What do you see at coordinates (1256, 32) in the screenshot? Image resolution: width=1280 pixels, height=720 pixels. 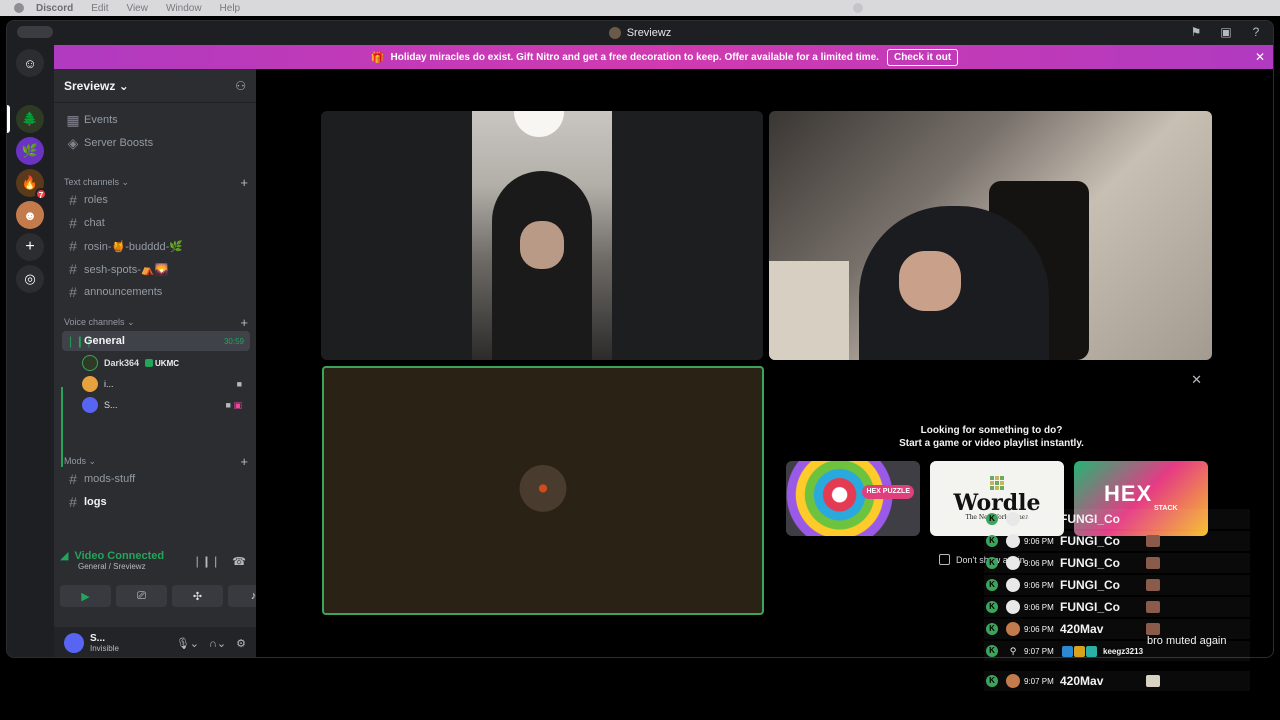 I see `help-icon: ?` at bounding box center [1256, 32].